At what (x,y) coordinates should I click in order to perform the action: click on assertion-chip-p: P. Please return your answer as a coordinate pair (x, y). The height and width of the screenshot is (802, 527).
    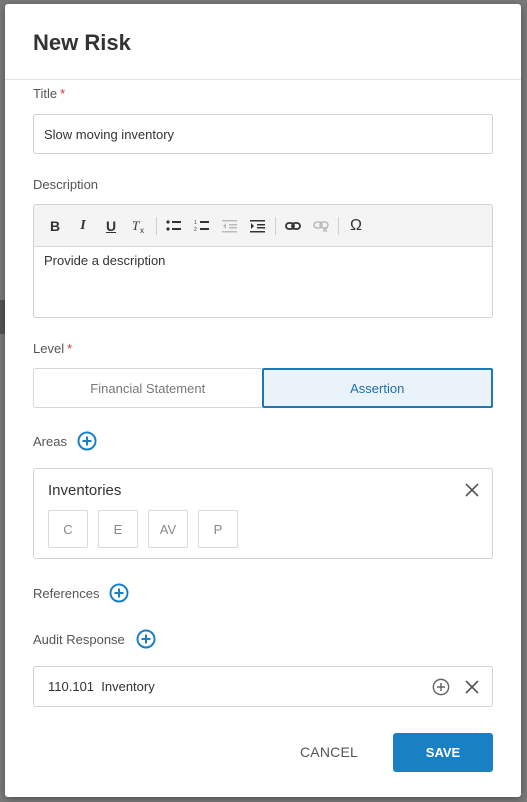
    Looking at the image, I should click on (218, 529).